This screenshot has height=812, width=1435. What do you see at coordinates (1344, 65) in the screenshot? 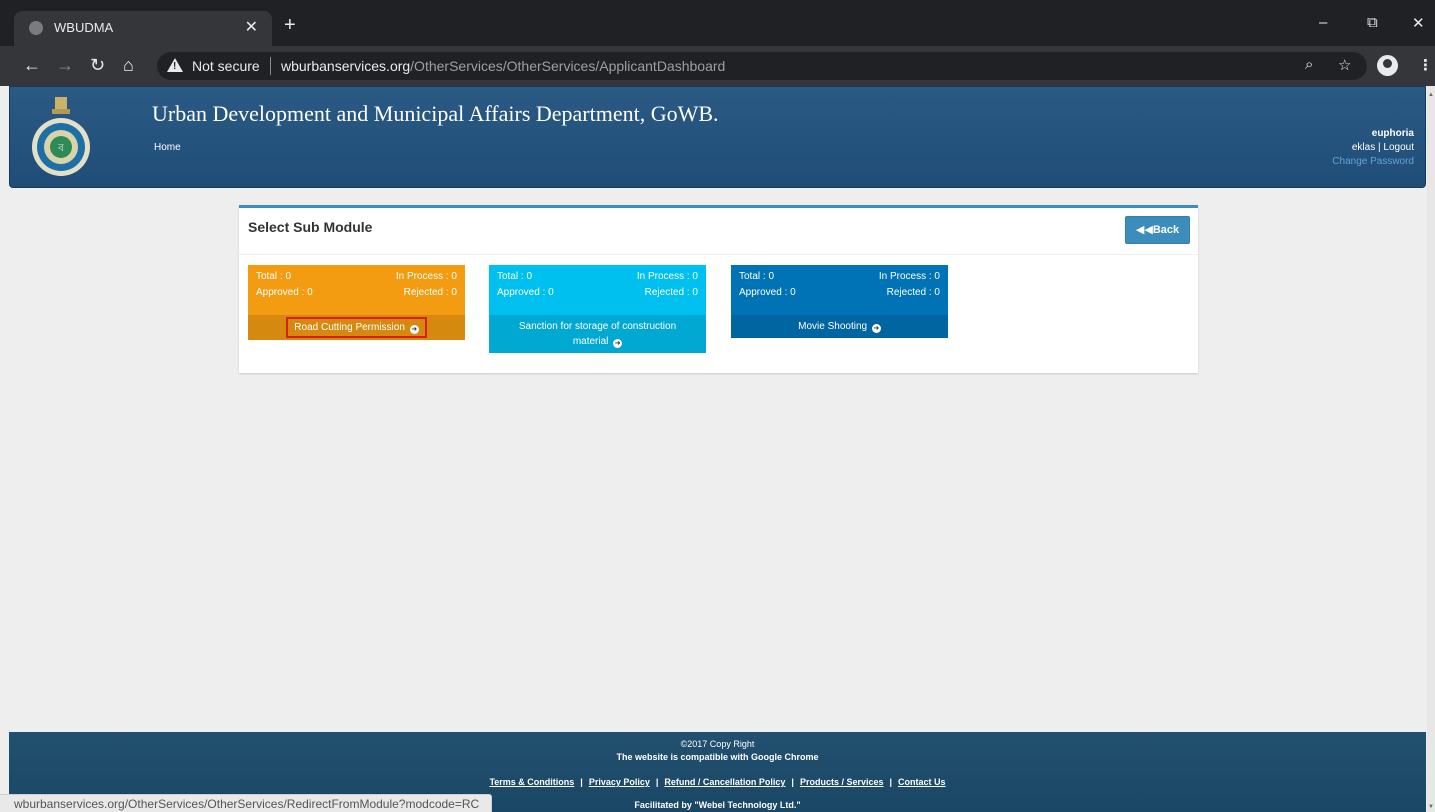
I see `star-icon: ☆` at bounding box center [1344, 65].